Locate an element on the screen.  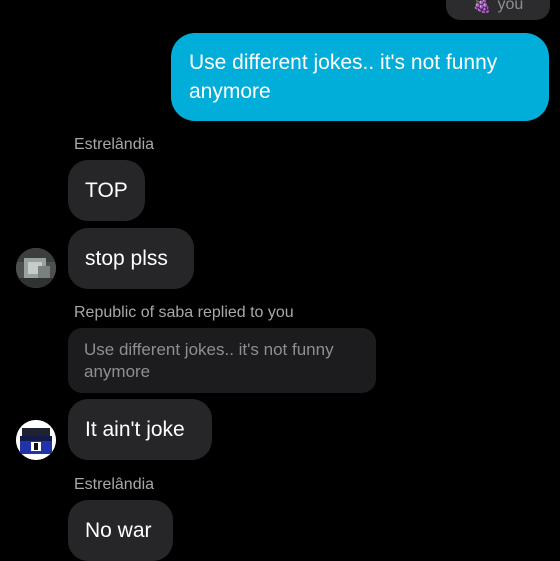
incoming-message-text: TOP is located at coordinates (106, 190).